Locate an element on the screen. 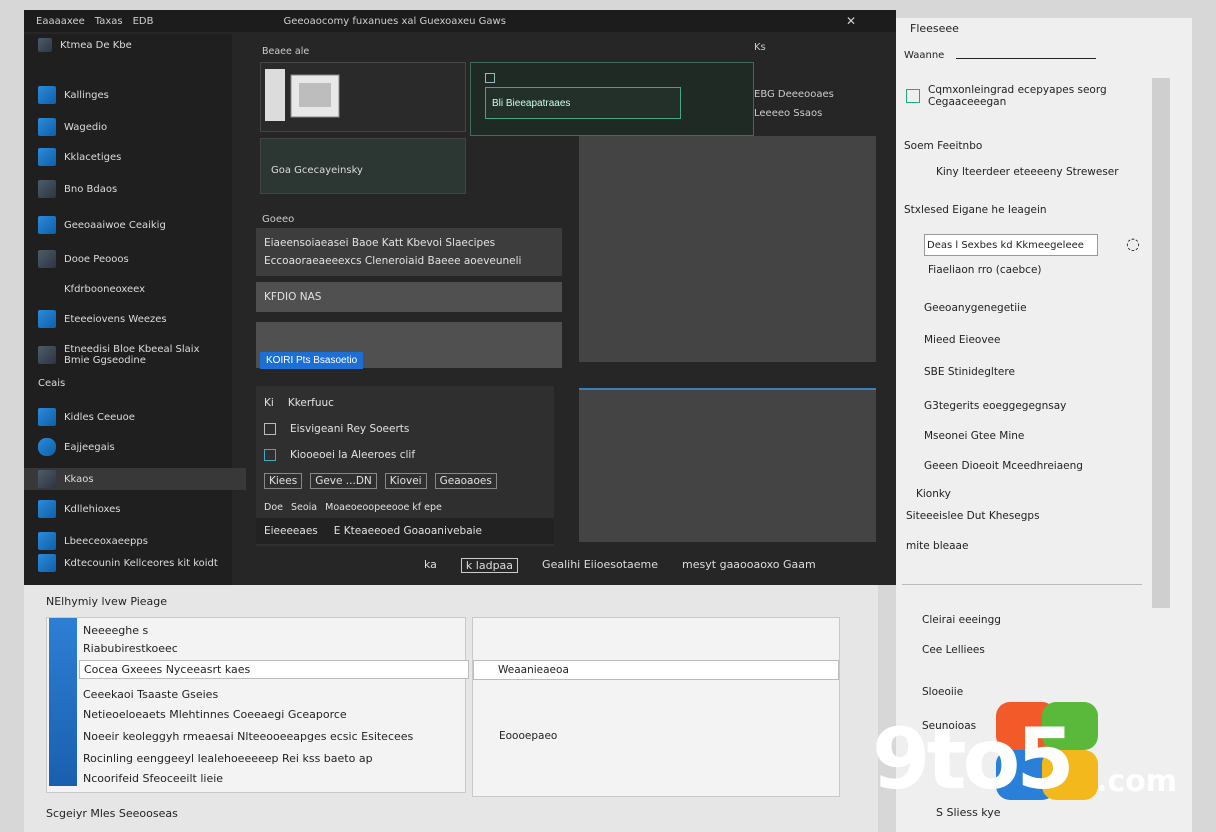  preview-card is located at coordinates (363, 97).